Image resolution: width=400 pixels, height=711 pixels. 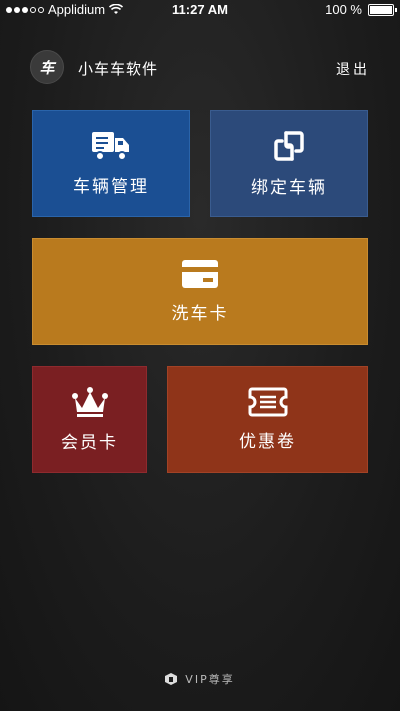 I want to click on vip-footer: VIP尊享, so click(x=200, y=679).